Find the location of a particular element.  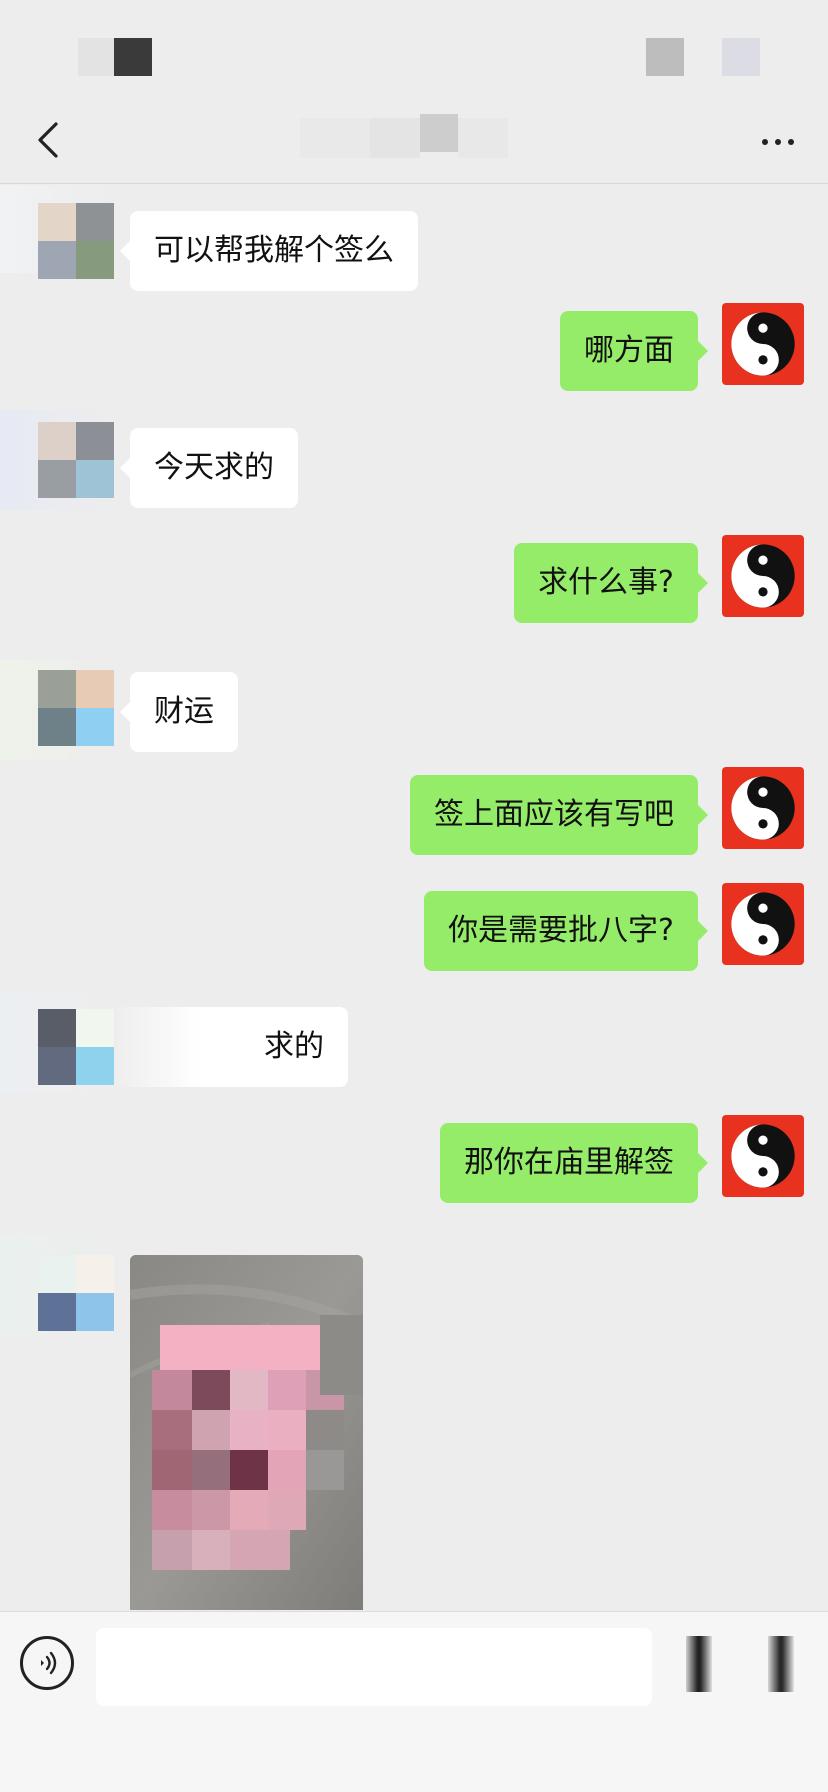

chevron-left-icon is located at coordinates (48, 140).